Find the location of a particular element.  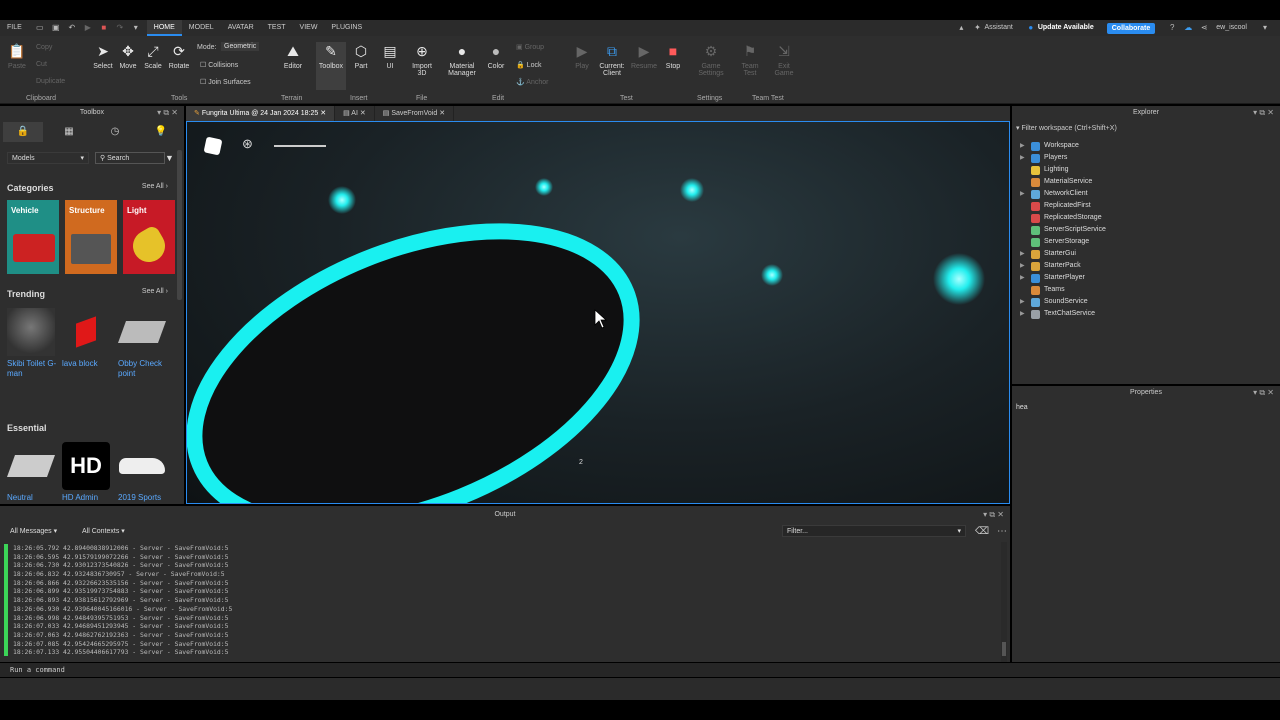

explorer-item: ReplicatedStorage is located at coordinates (1146, 218).